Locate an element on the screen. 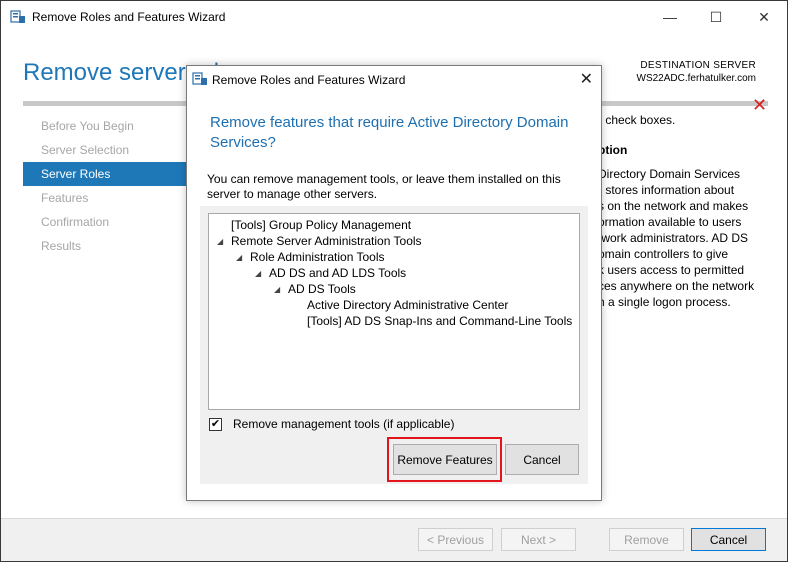 This screenshot has width=788, height=562. description-line: h a single logon process. is located at coordinates (664, 302).